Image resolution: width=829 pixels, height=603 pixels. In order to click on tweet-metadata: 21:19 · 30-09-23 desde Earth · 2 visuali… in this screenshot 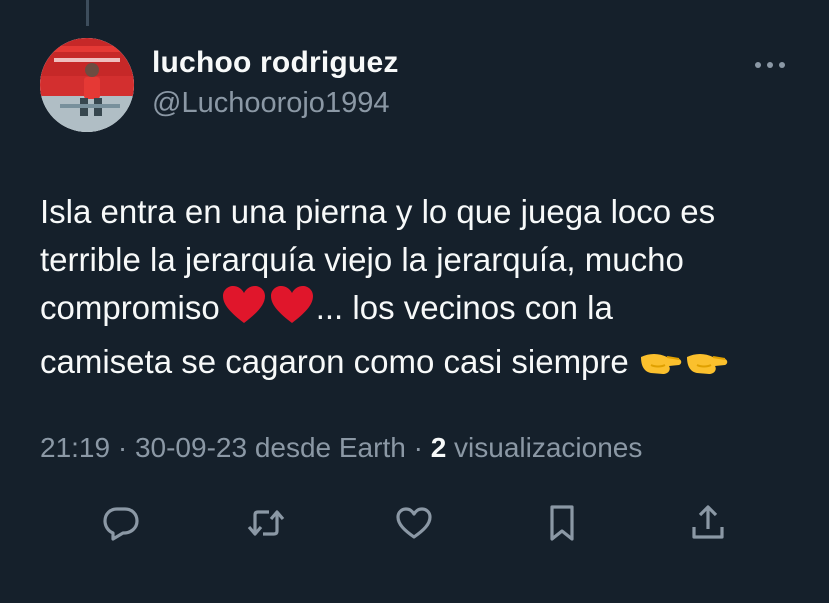, I will do `click(341, 448)`.